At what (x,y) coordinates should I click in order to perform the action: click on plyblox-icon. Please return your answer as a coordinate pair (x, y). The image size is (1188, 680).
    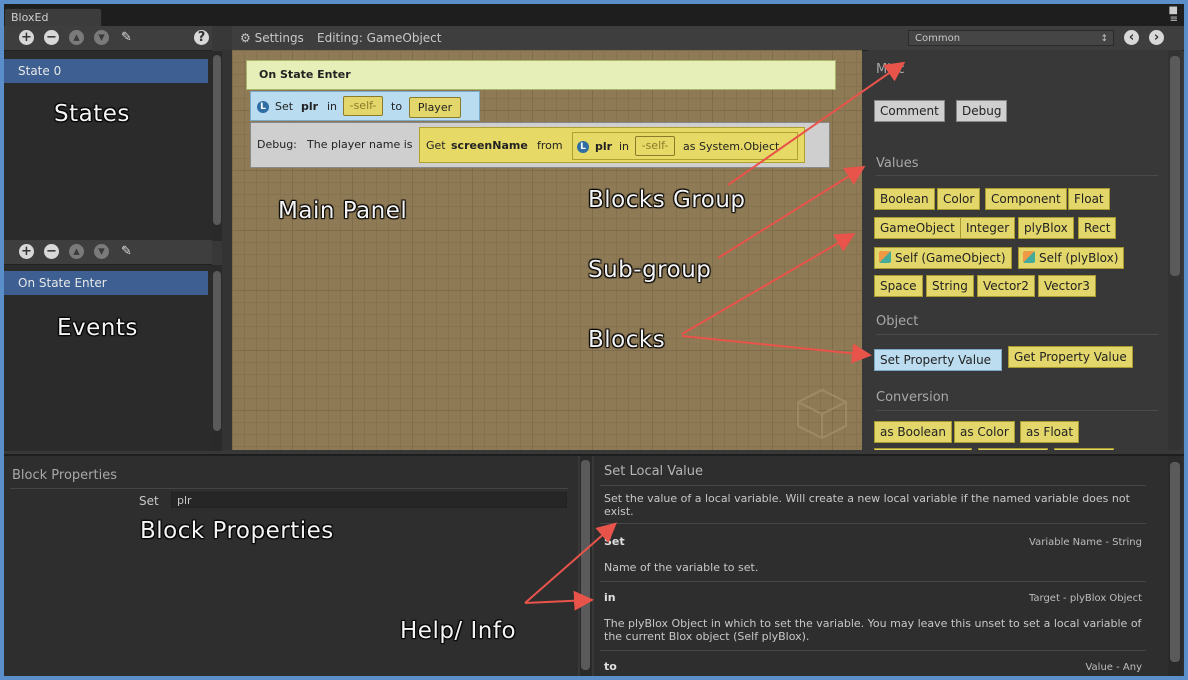
    Looking at the image, I should click on (1029, 257).